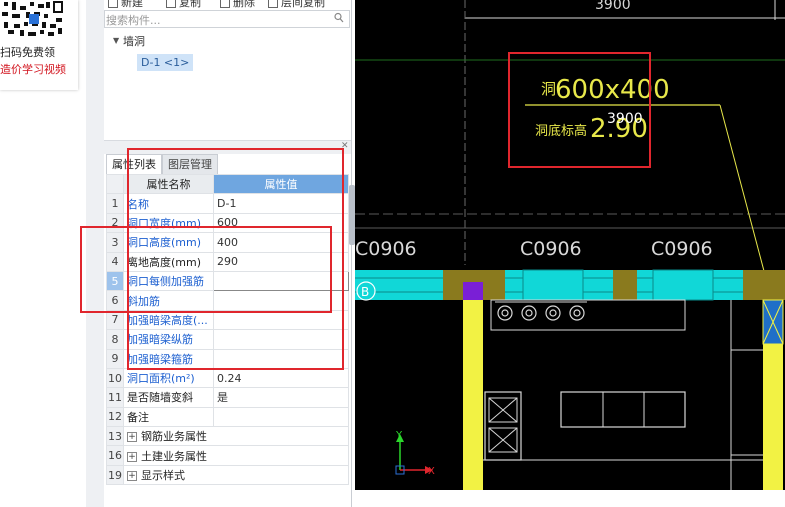 The width and height of the screenshot is (785, 507). What do you see at coordinates (115, 358) in the screenshot?
I see `row-index: 9` at bounding box center [115, 358].